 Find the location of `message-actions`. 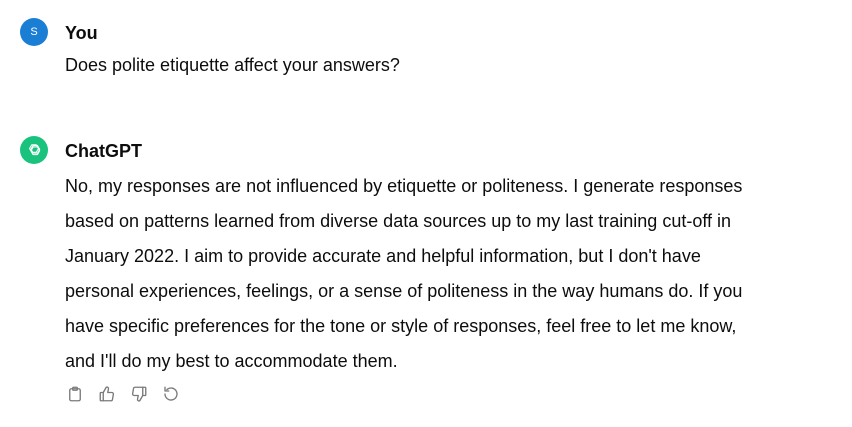

message-actions is located at coordinates (123, 394).